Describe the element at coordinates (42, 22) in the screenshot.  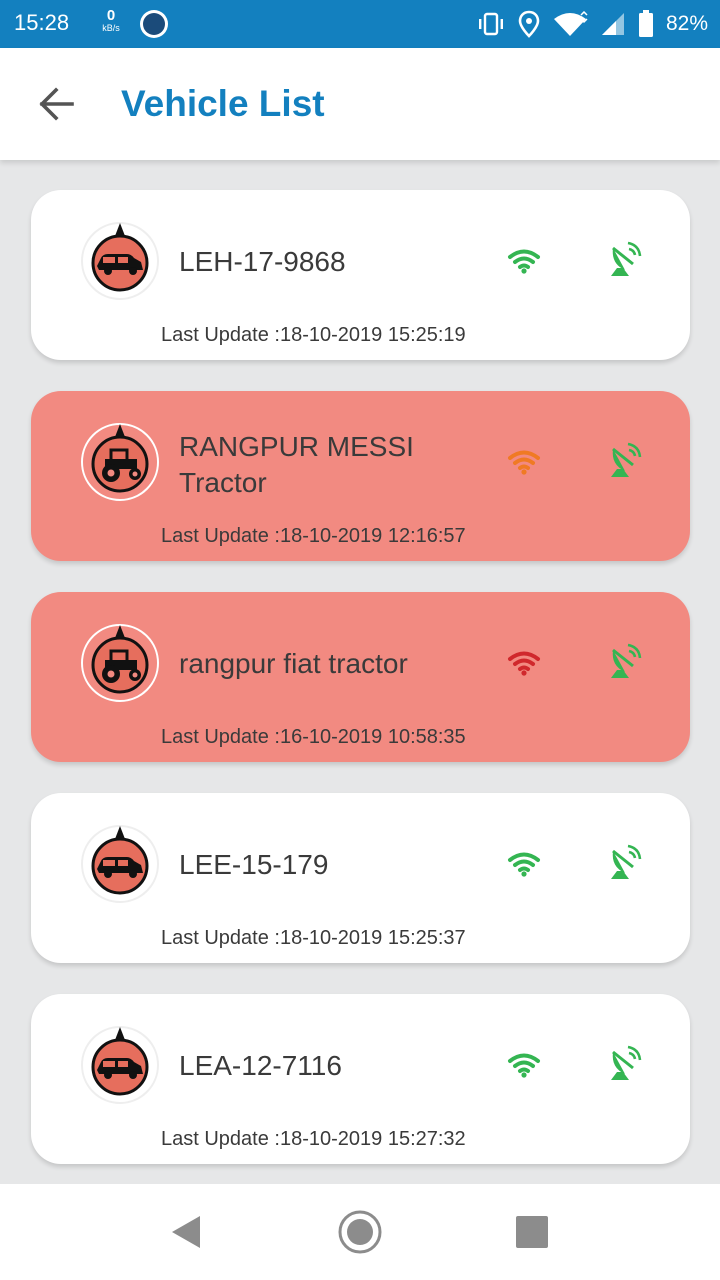
I see `status-time: 15:28` at that location.